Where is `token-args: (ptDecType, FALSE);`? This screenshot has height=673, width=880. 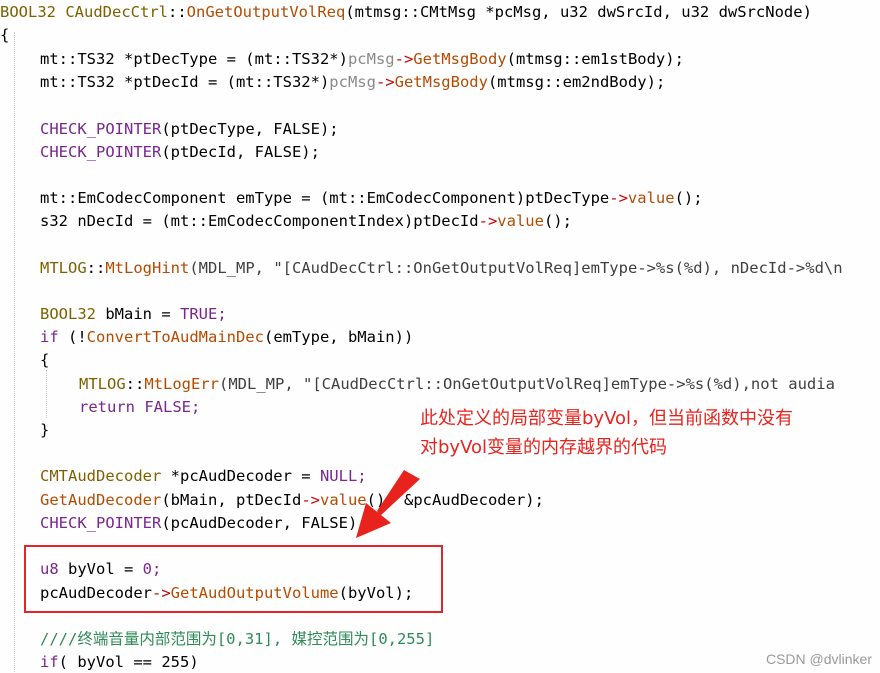
token-args: (ptDecType, FALSE); is located at coordinates (250, 129).